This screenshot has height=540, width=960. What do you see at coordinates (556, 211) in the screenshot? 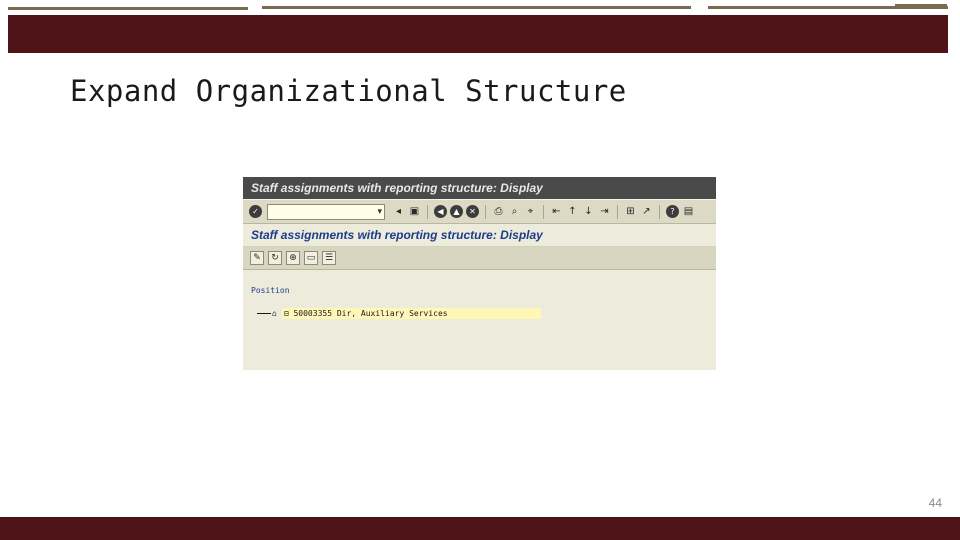
I see `first-page-icon: ⇤` at bounding box center [556, 211].